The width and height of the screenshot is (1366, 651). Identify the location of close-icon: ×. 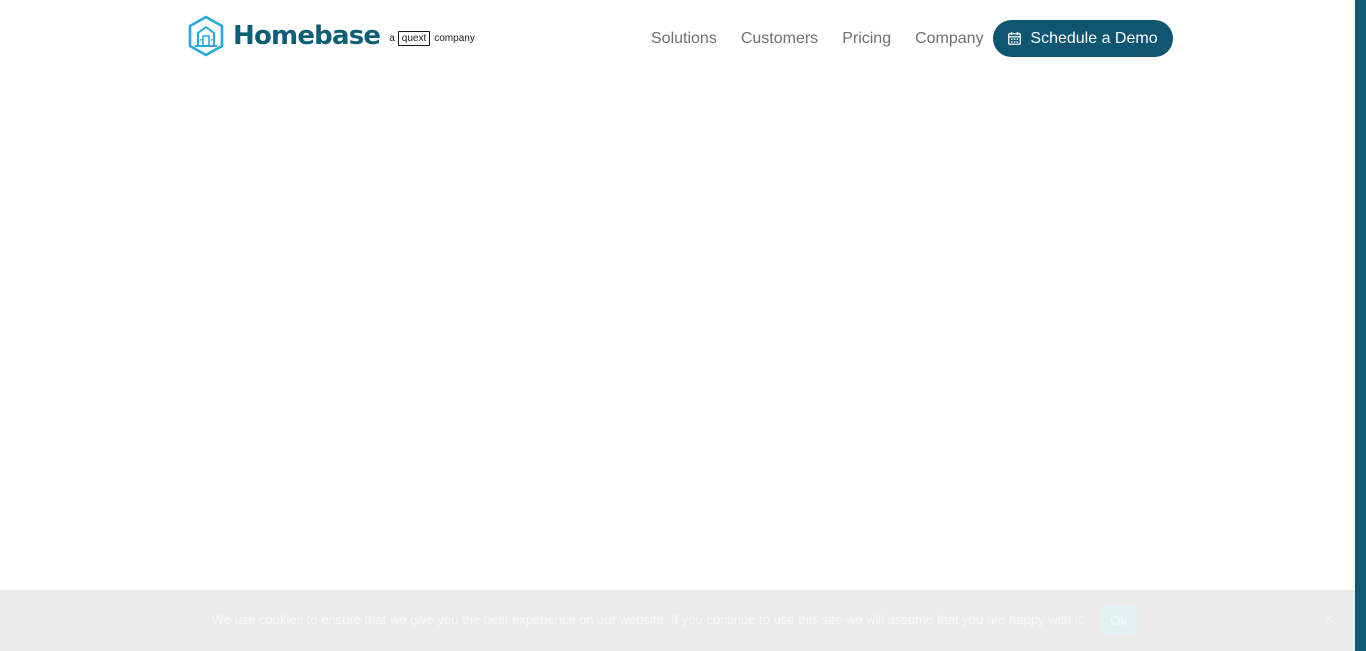
(1329, 619).